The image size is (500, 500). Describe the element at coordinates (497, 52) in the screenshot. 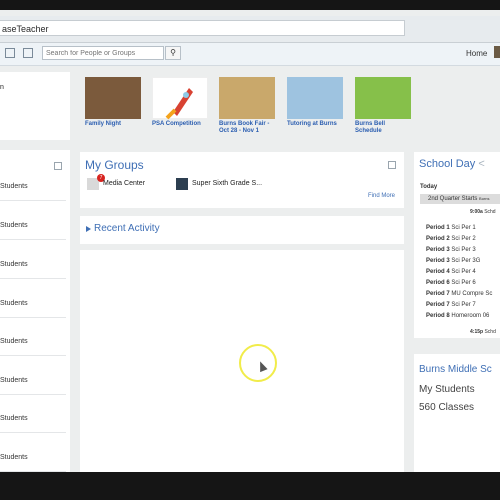

I see `avatar` at that location.